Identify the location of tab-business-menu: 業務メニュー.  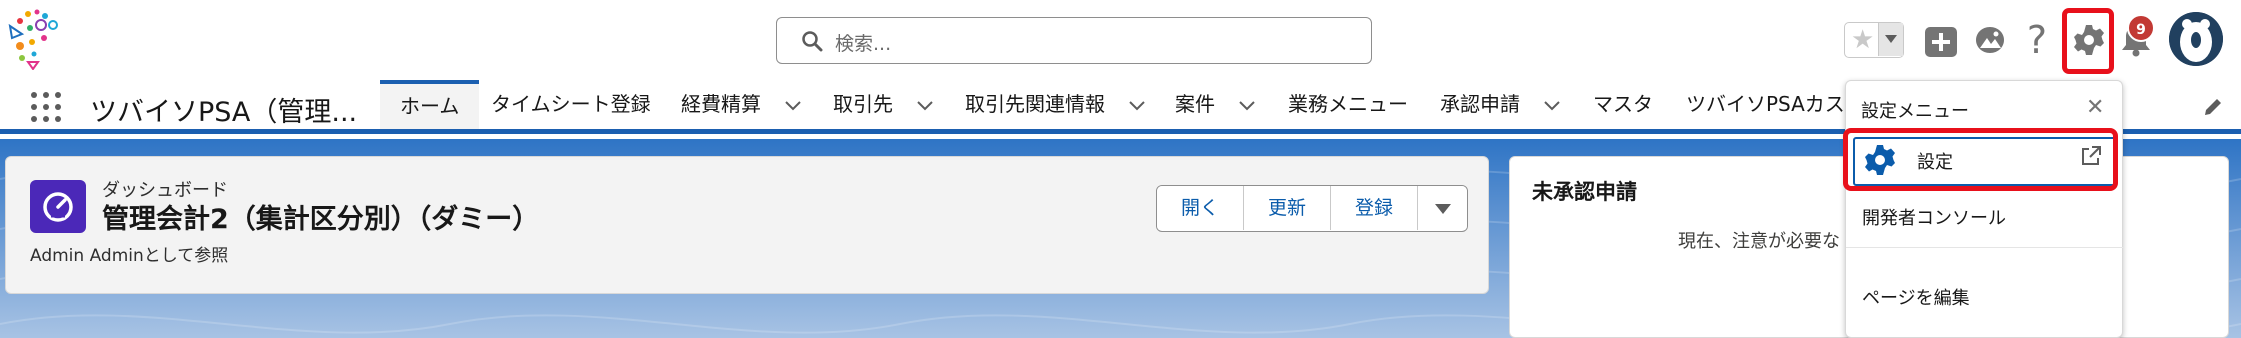
(1348, 104).